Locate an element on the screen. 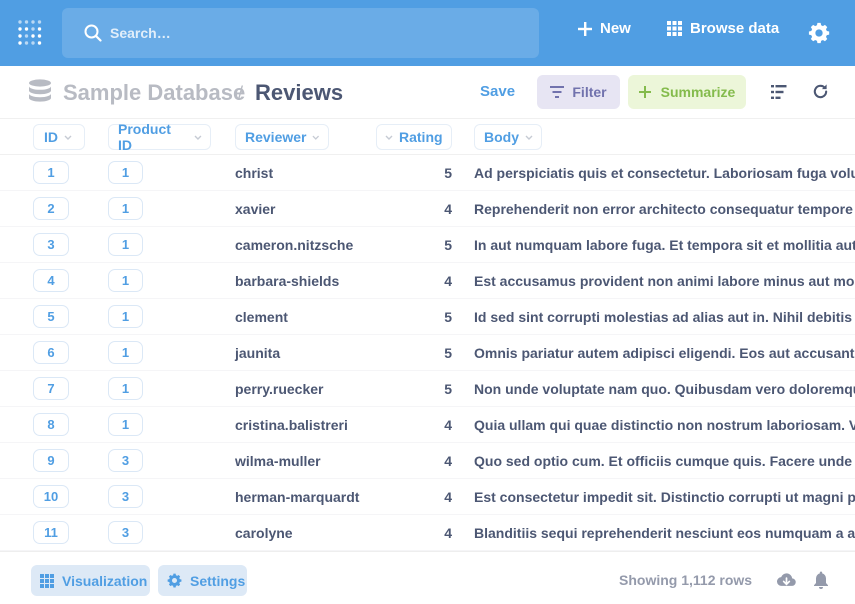  column-header-body: Body is located at coordinates (508, 137).